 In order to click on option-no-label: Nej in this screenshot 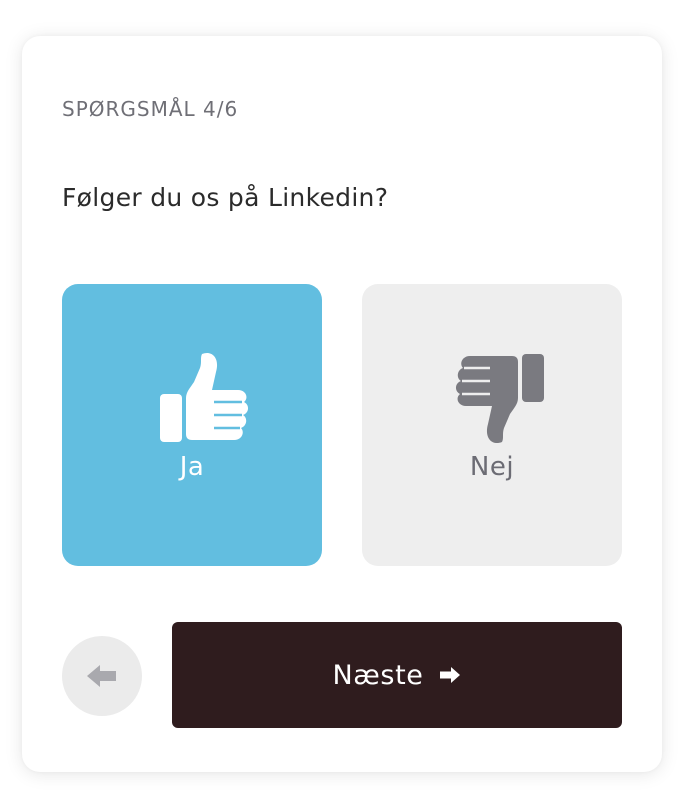, I will do `click(492, 467)`.